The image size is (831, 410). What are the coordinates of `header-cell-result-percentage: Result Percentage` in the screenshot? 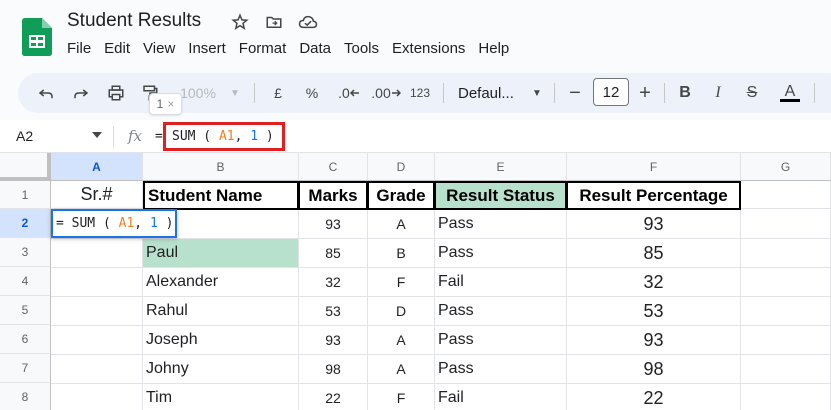 It's located at (653, 195).